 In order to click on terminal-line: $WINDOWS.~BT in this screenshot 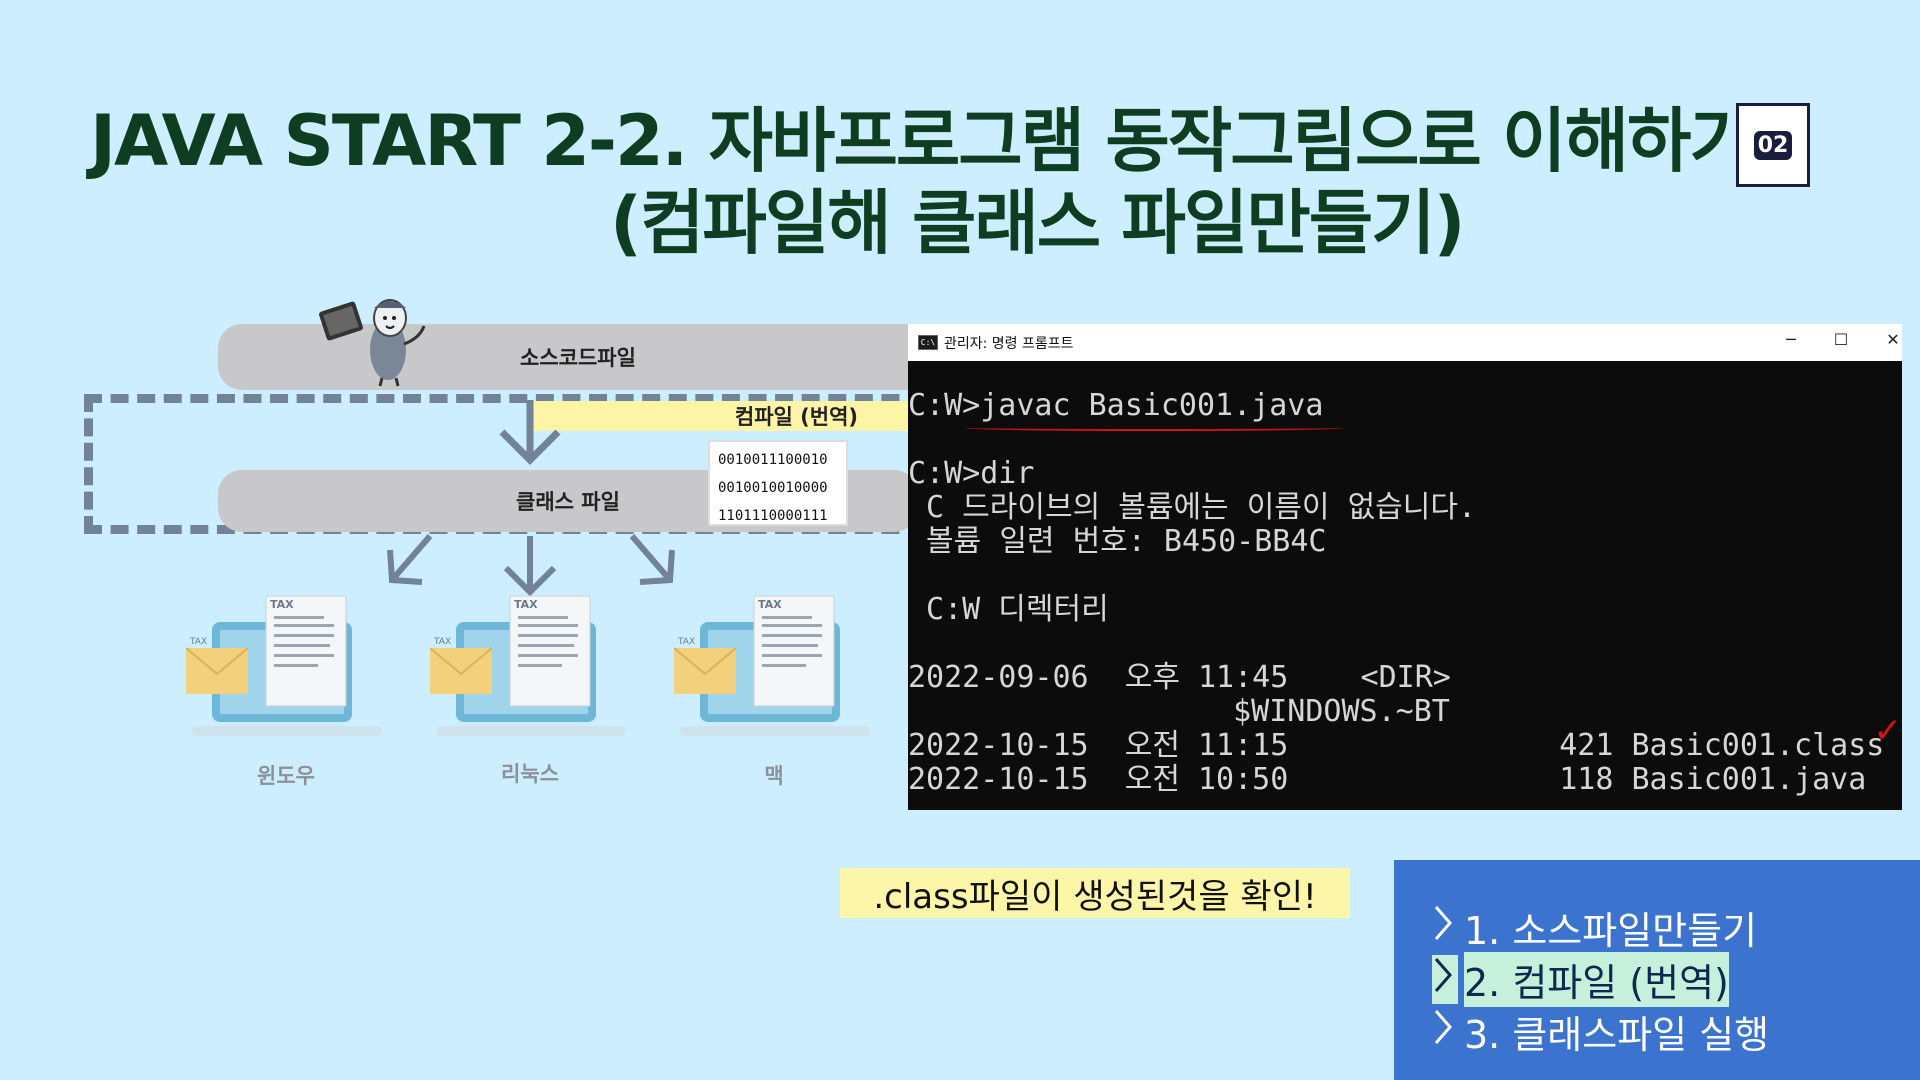, I will do `click(1179, 711)`.